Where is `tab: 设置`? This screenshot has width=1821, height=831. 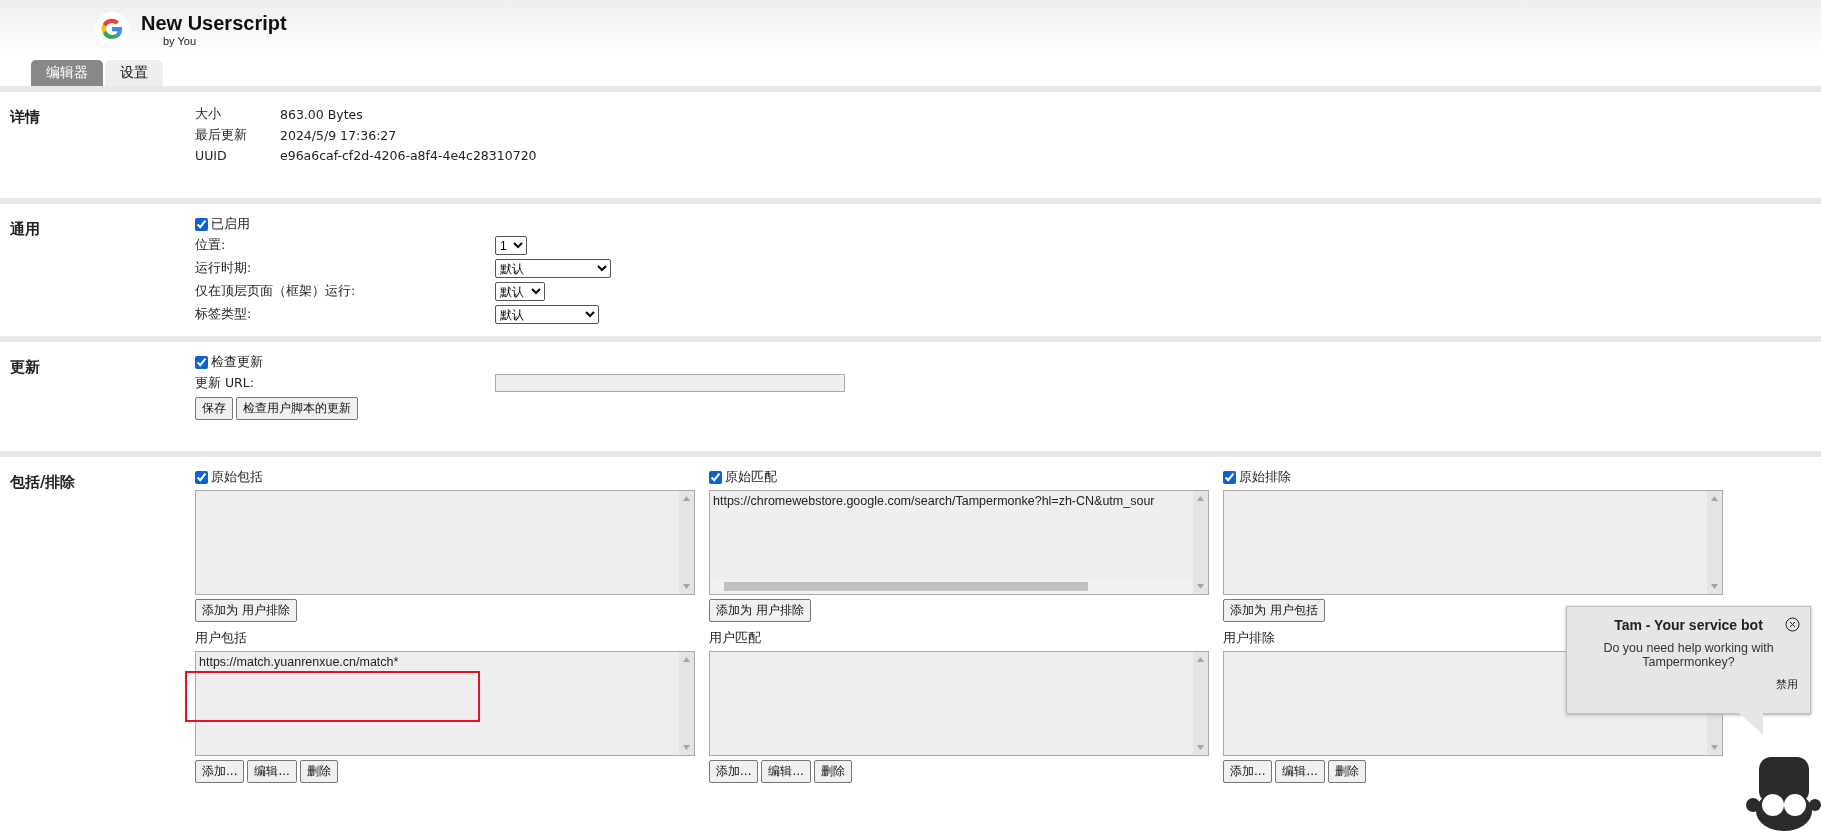
tab: 设置 is located at coordinates (134, 73).